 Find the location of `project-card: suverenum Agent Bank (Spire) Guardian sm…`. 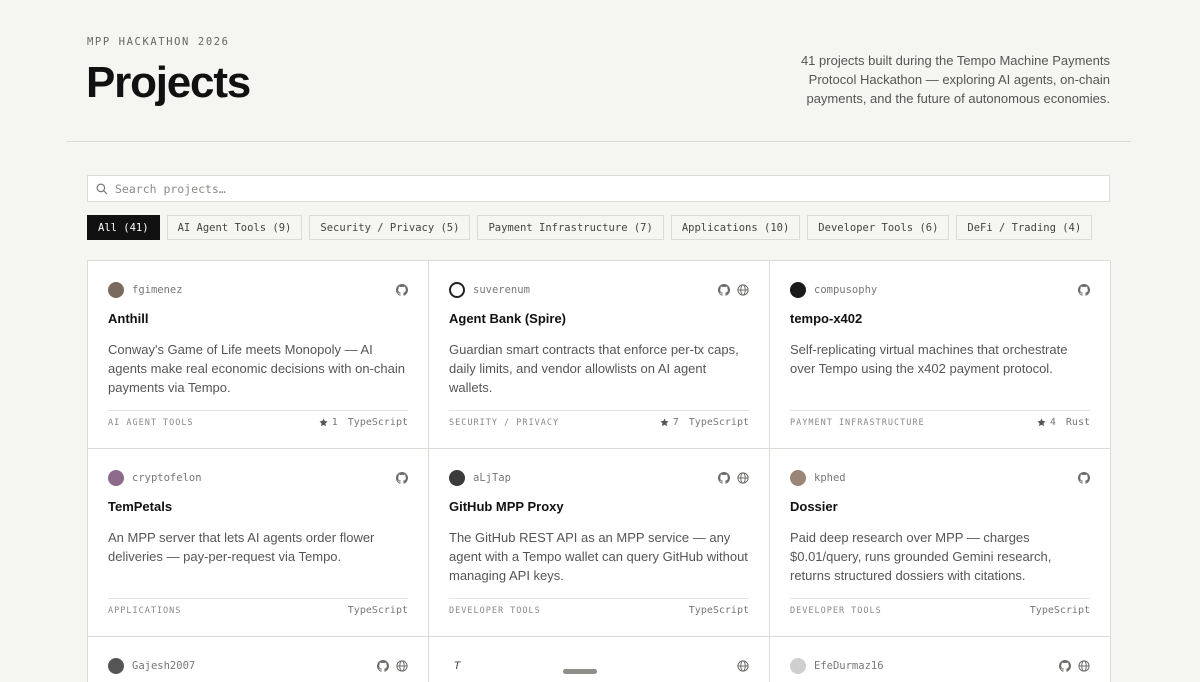

project-card: suverenum Agent Bank (Spire) Guardian sm… is located at coordinates (599, 355).